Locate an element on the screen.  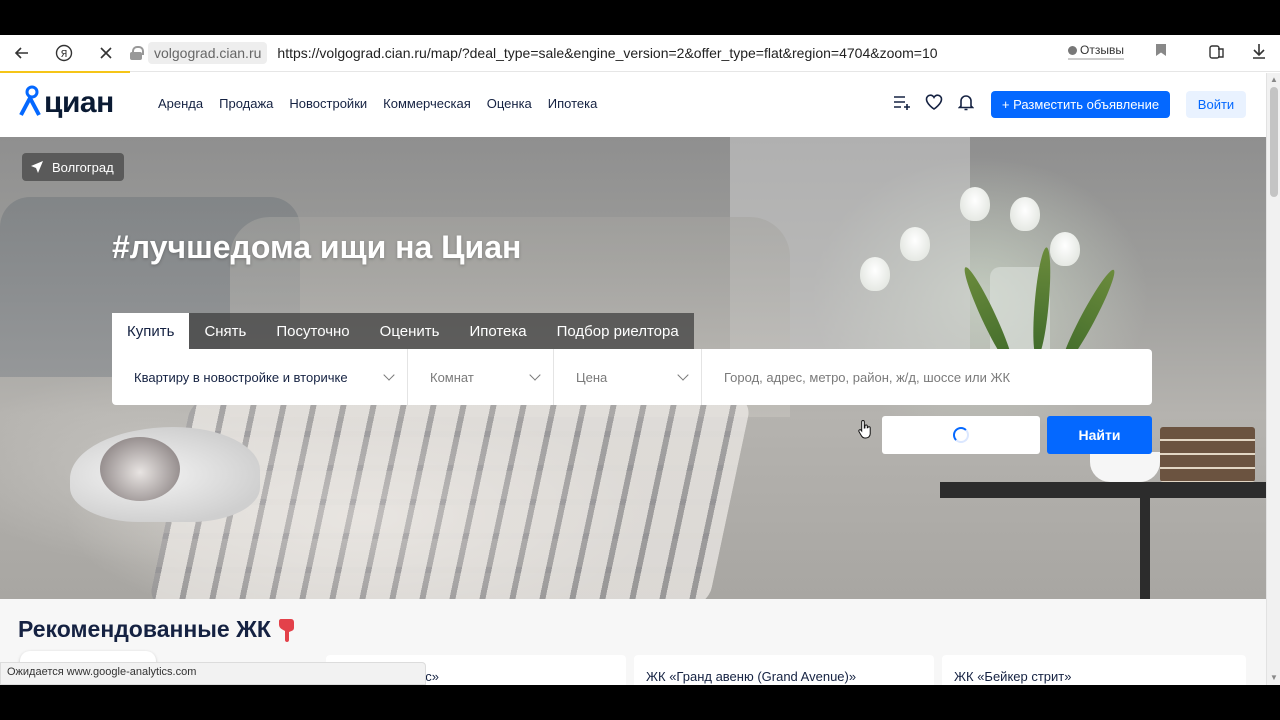
nav-item-rent: Аренда is located at coordinates (180, 103).